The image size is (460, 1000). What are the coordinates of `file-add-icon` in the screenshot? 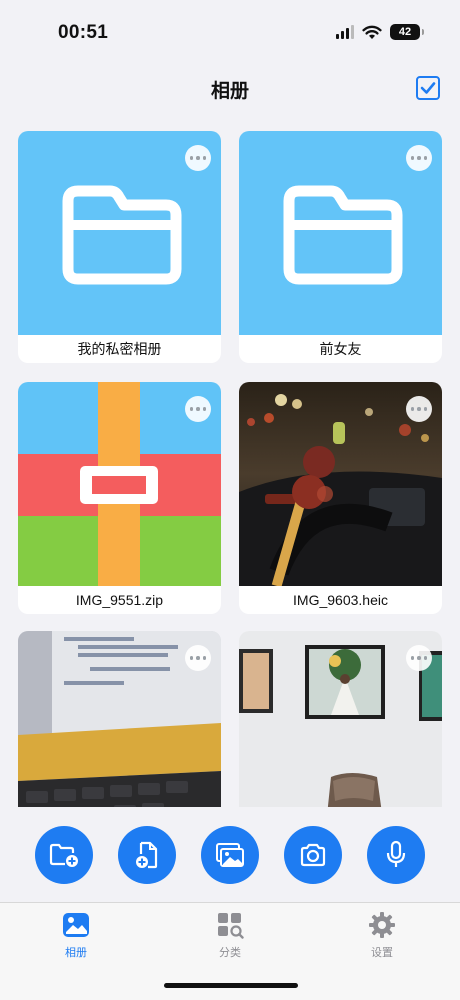 It's located at (147, 855).